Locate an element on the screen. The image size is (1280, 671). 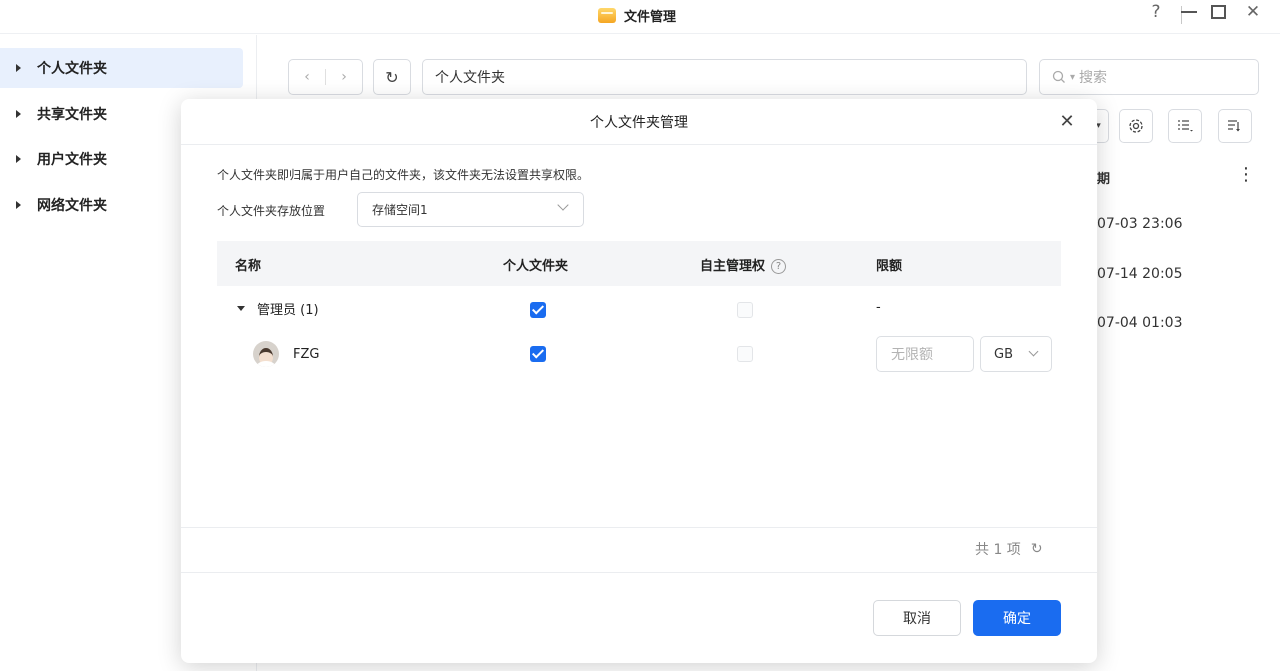
settings-button is located at coordinates (1136, 126).